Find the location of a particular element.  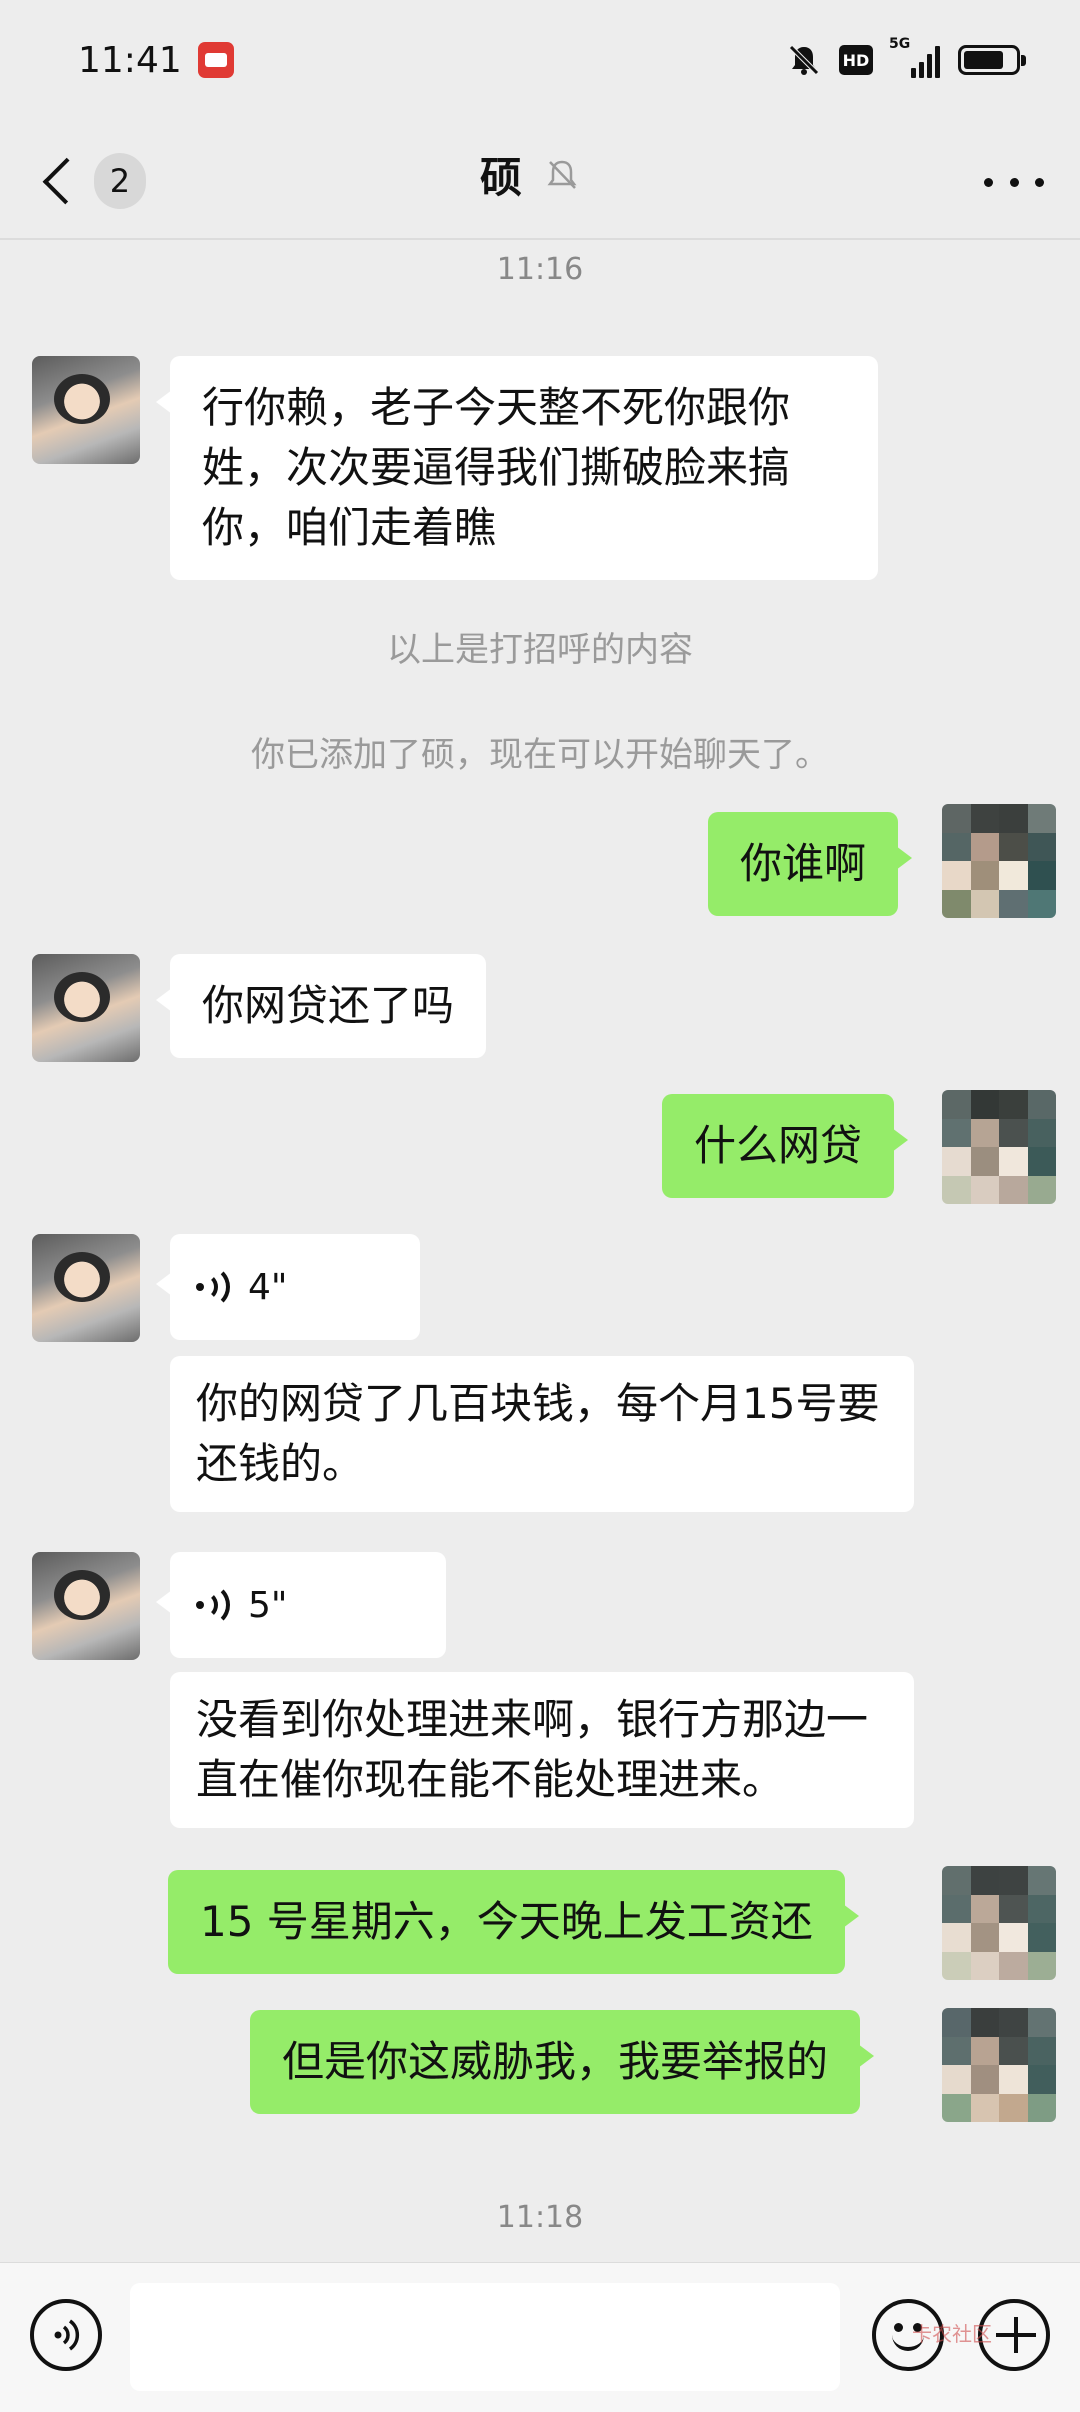

network-label: 5G is located at coordinates (900, 44).